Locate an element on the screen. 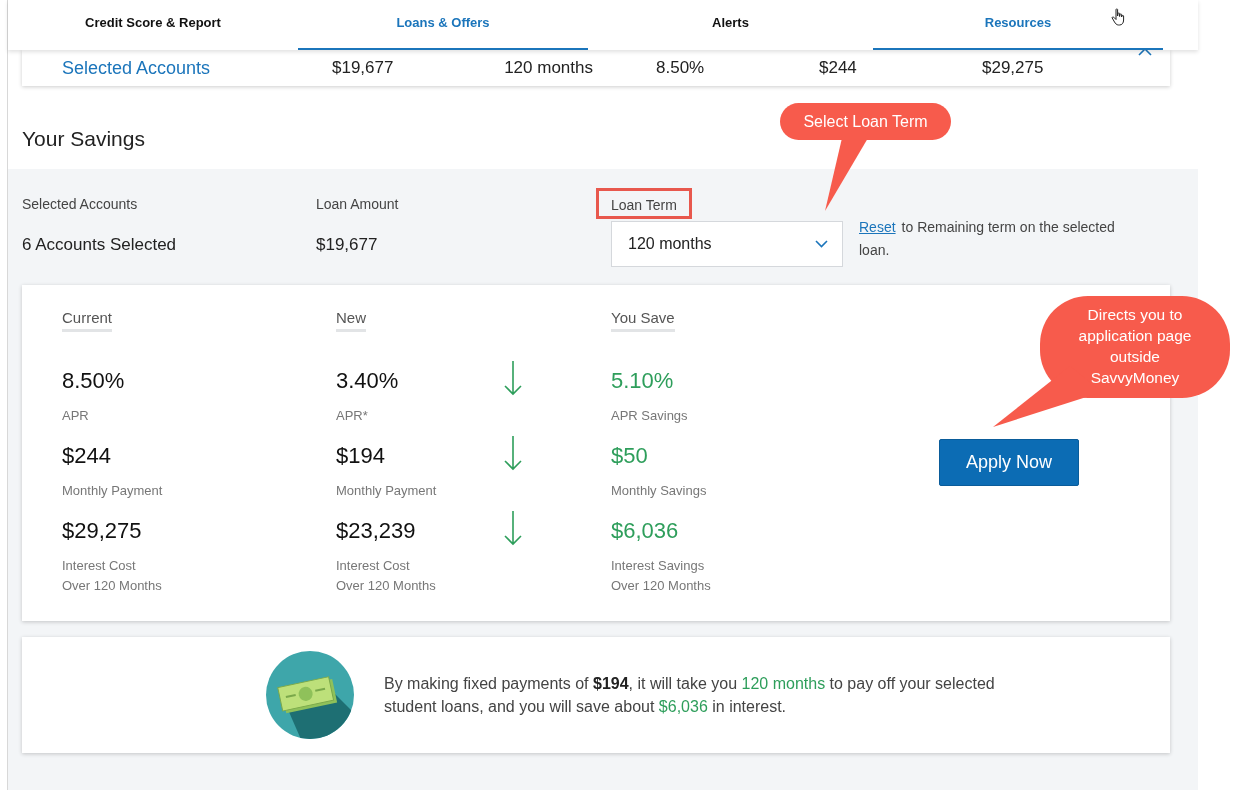  metric-value: 8.50% is located at coordinates (94, 381).